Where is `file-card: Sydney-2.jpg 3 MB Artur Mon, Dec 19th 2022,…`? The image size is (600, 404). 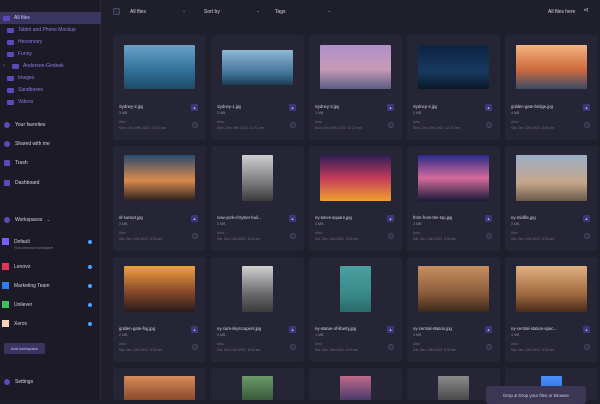
file-card: Sydney-2.jpg 3 MB Artur Mon, Dec 19th 2022,… is located at coordinates (159, 87).